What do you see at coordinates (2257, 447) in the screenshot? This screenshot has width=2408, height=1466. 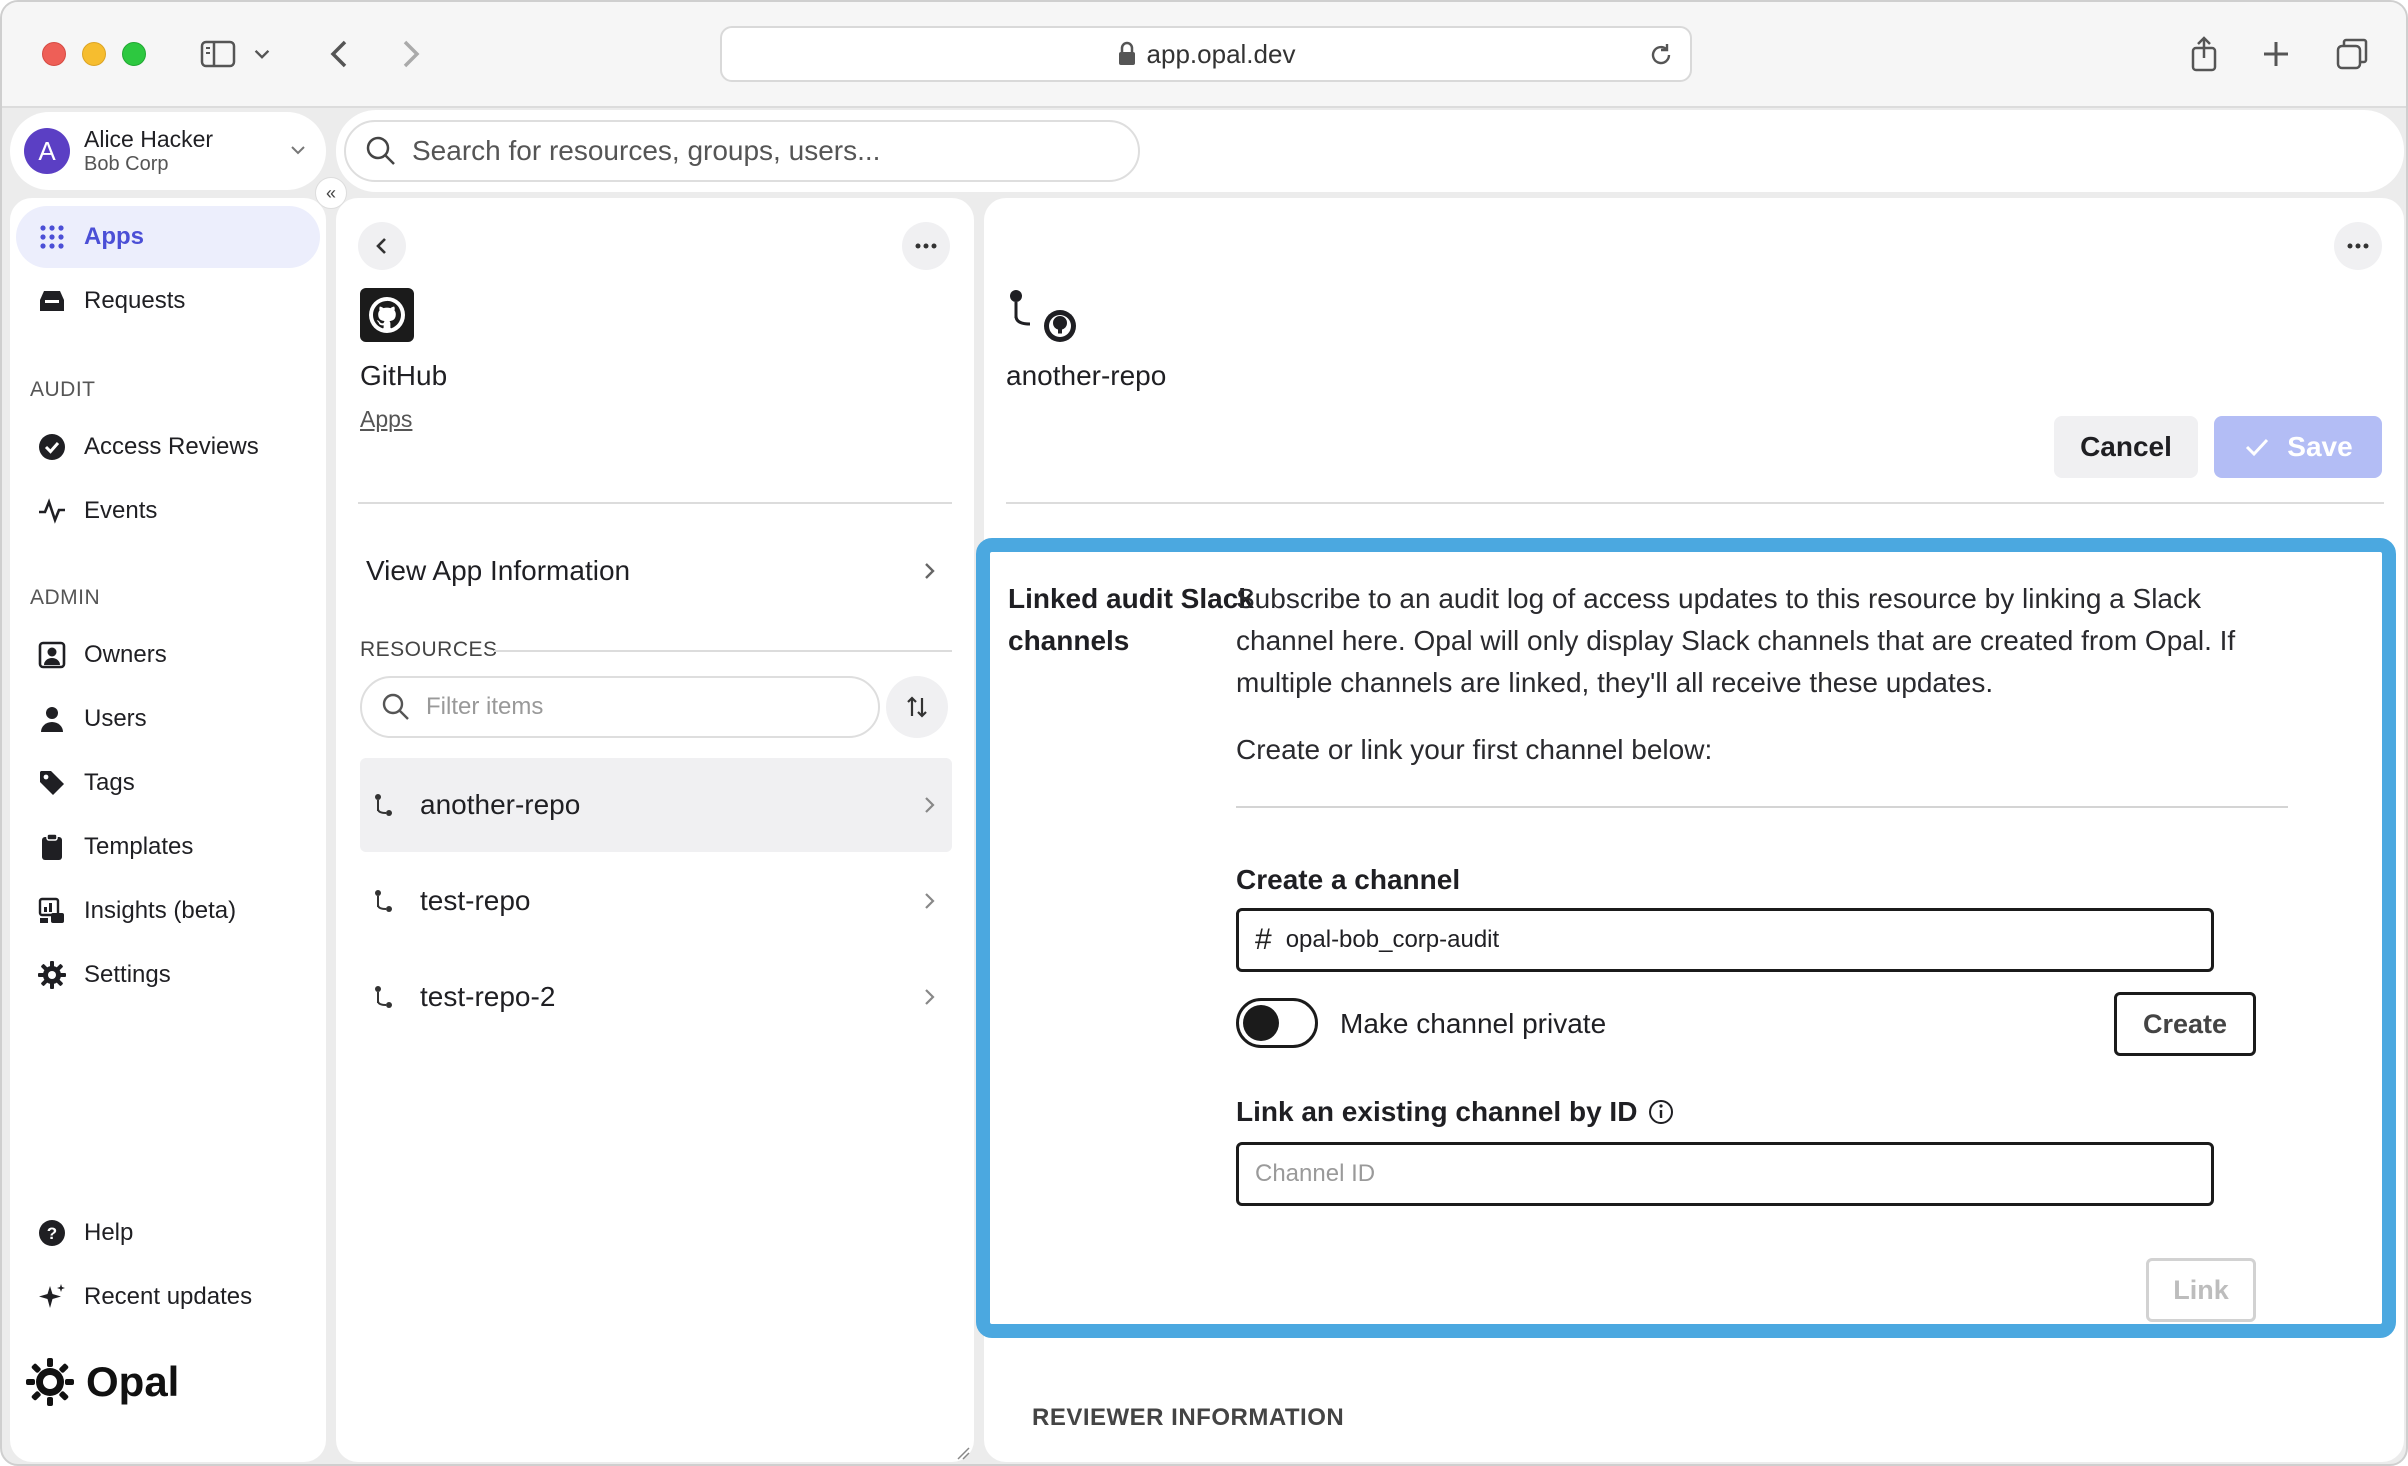 I see `check-icon` at bounding box center [2257, 447].